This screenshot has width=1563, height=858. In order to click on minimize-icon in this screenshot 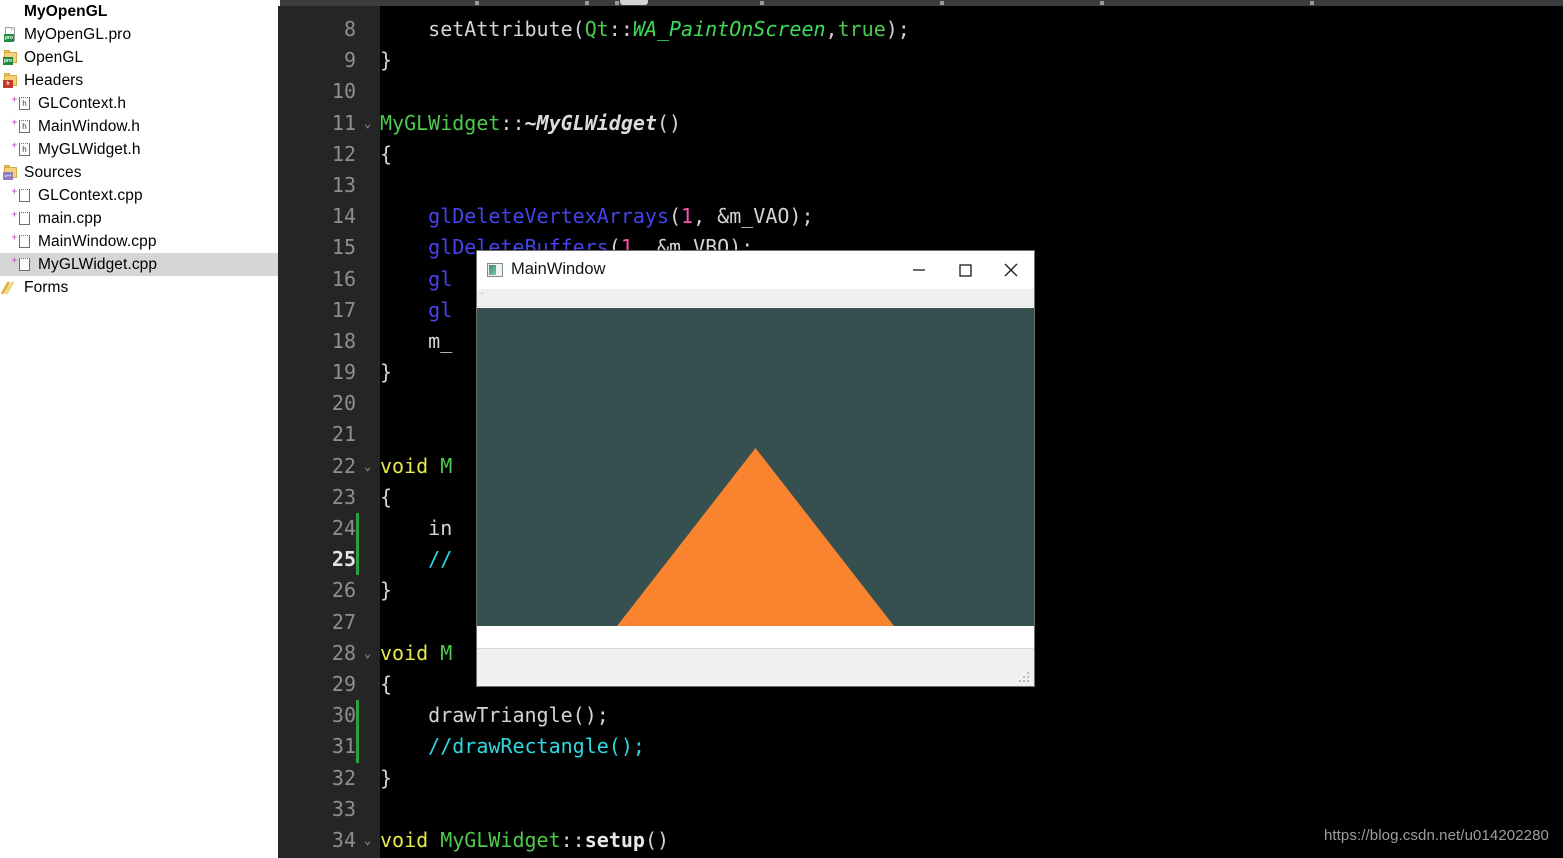, I will do `click(919, 269)`.